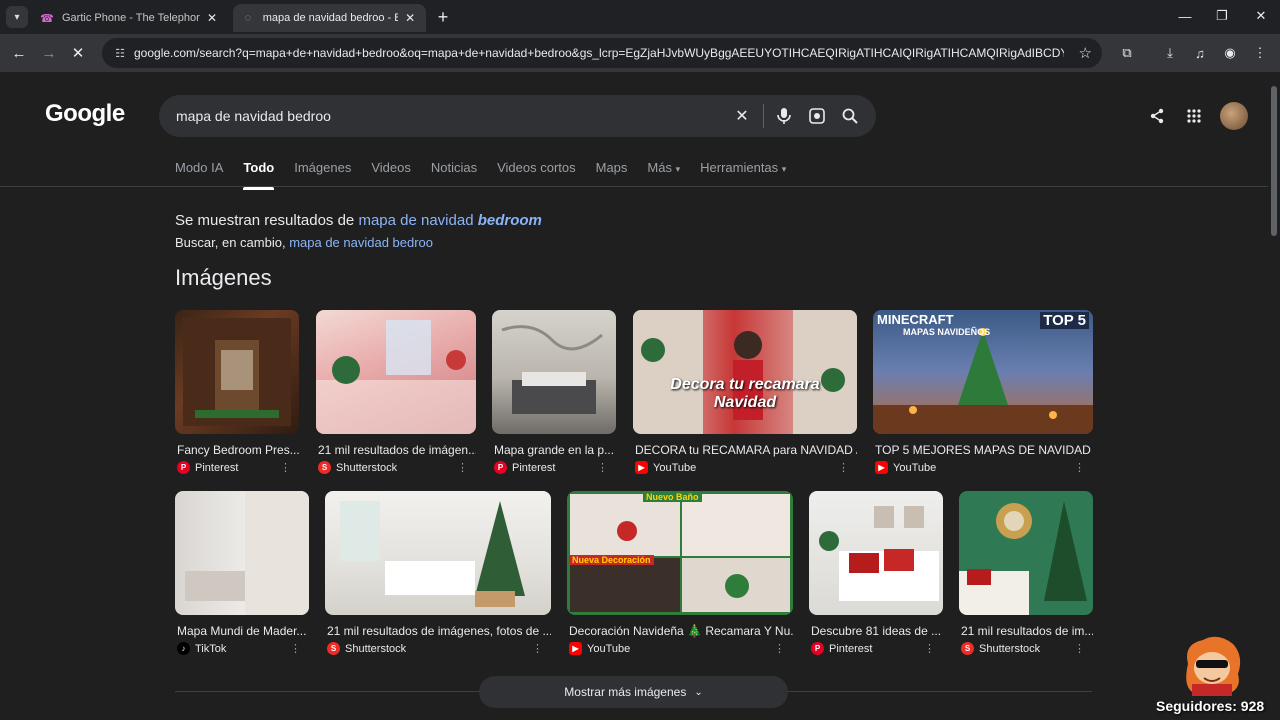 The height and width of the screenshot is (720, 1280). Describe the element at coordinates (199, 173) in the screenshot. I see `tab-modo-ia: Modo IA` at that location.